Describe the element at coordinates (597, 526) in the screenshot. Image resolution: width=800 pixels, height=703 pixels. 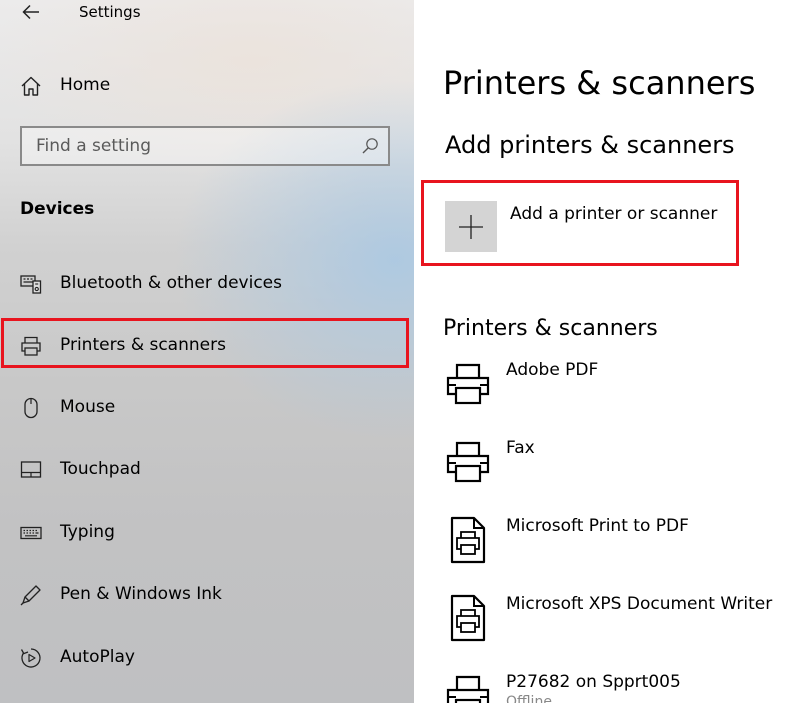
I see `printer-name: Microsoft Print to PDF` at that location.